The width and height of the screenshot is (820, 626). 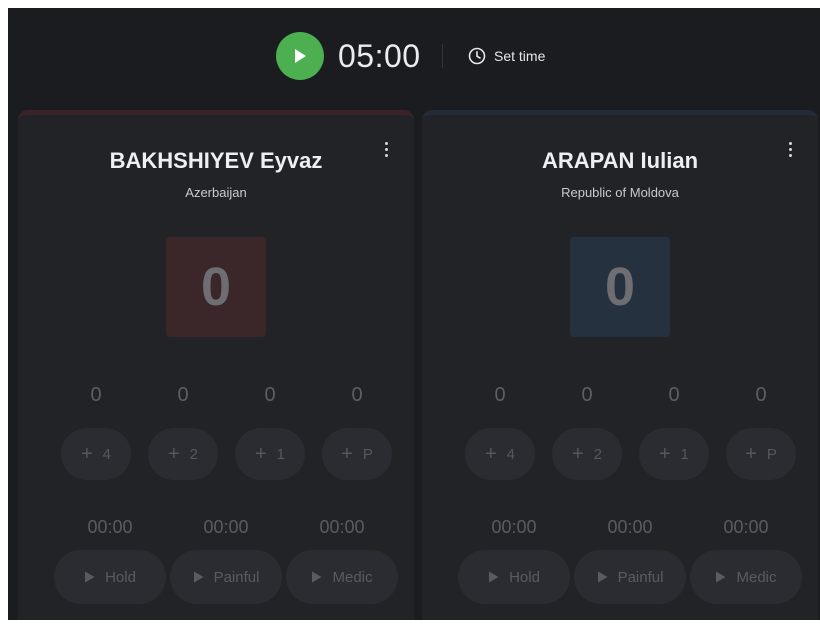 I want to click on start-timer-button, so click(x=300, y=56).